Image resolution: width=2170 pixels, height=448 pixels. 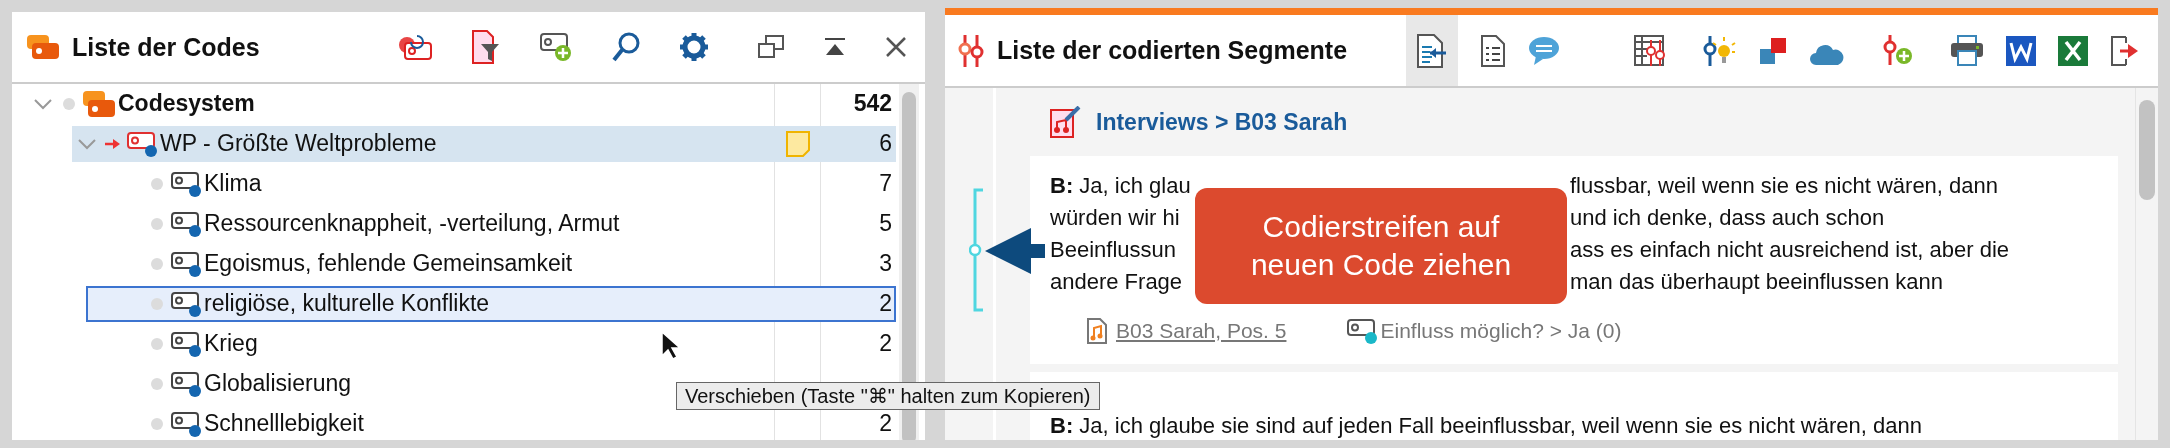 I want to click on segment-text: man das überhaupt beeinflussen kann, so click(x=1757, y=282).